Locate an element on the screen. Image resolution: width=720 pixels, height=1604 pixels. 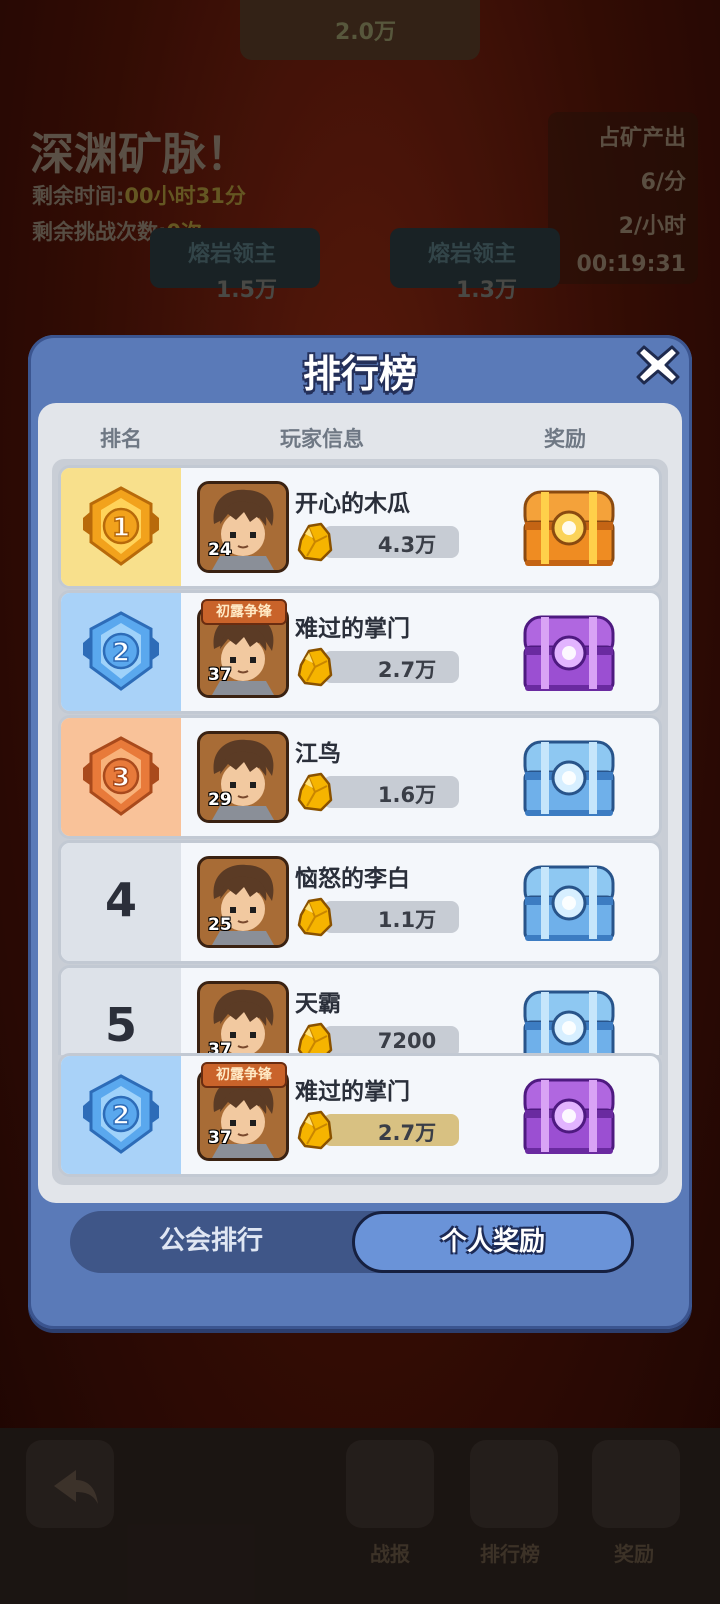
player-name: 开心的木瓜 is located at coordinates (352, 504).